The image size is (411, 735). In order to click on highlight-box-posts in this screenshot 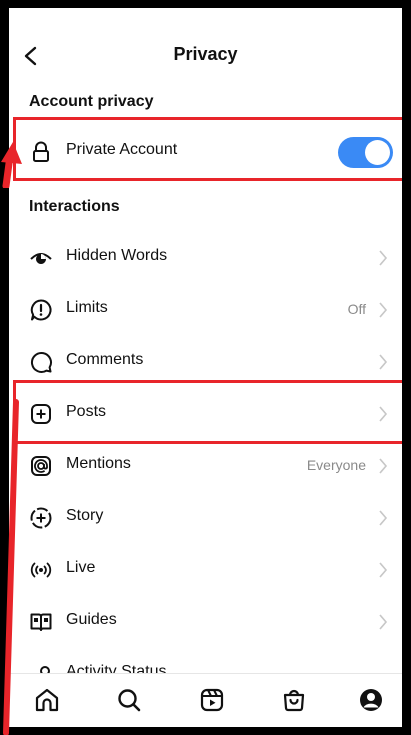, I will do `click(207, 412)`.